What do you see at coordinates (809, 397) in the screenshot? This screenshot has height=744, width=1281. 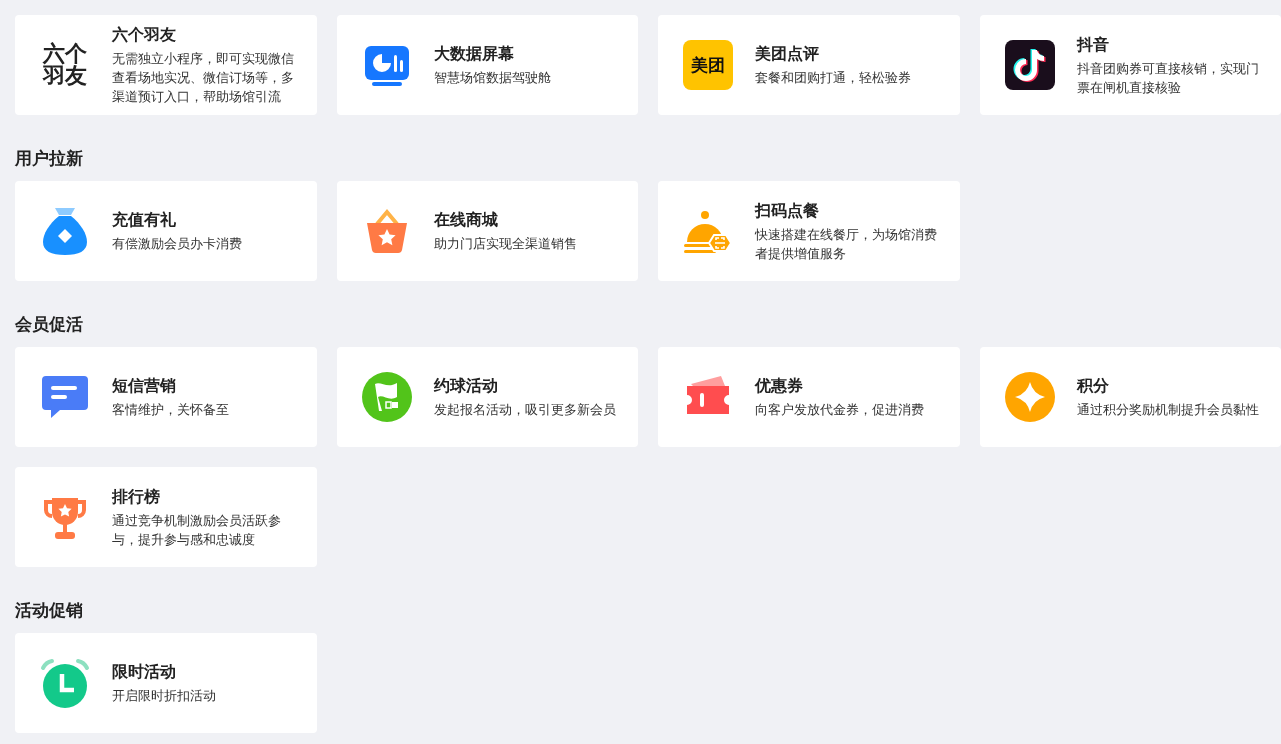 I see `feature-card: 优惠券 向客户发放代金券，促进消费` at bounding box center [809, 397].